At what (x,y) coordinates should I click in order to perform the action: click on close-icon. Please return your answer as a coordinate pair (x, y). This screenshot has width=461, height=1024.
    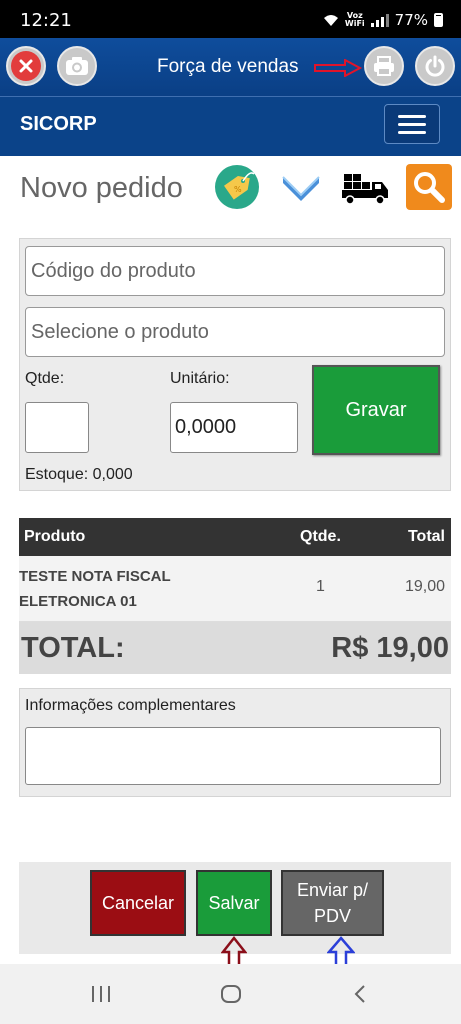
    Looking at the image, I should click on (26, 66).